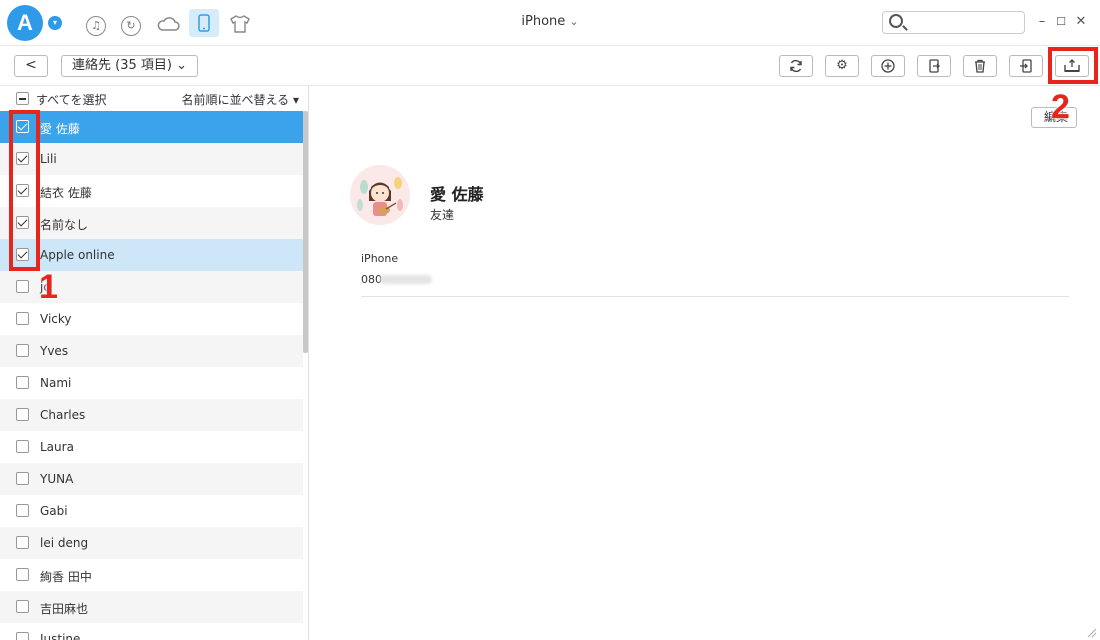 This screenshot has width=1100, height=640. I want to click on resize-grip-icon, so click(1091, 632).